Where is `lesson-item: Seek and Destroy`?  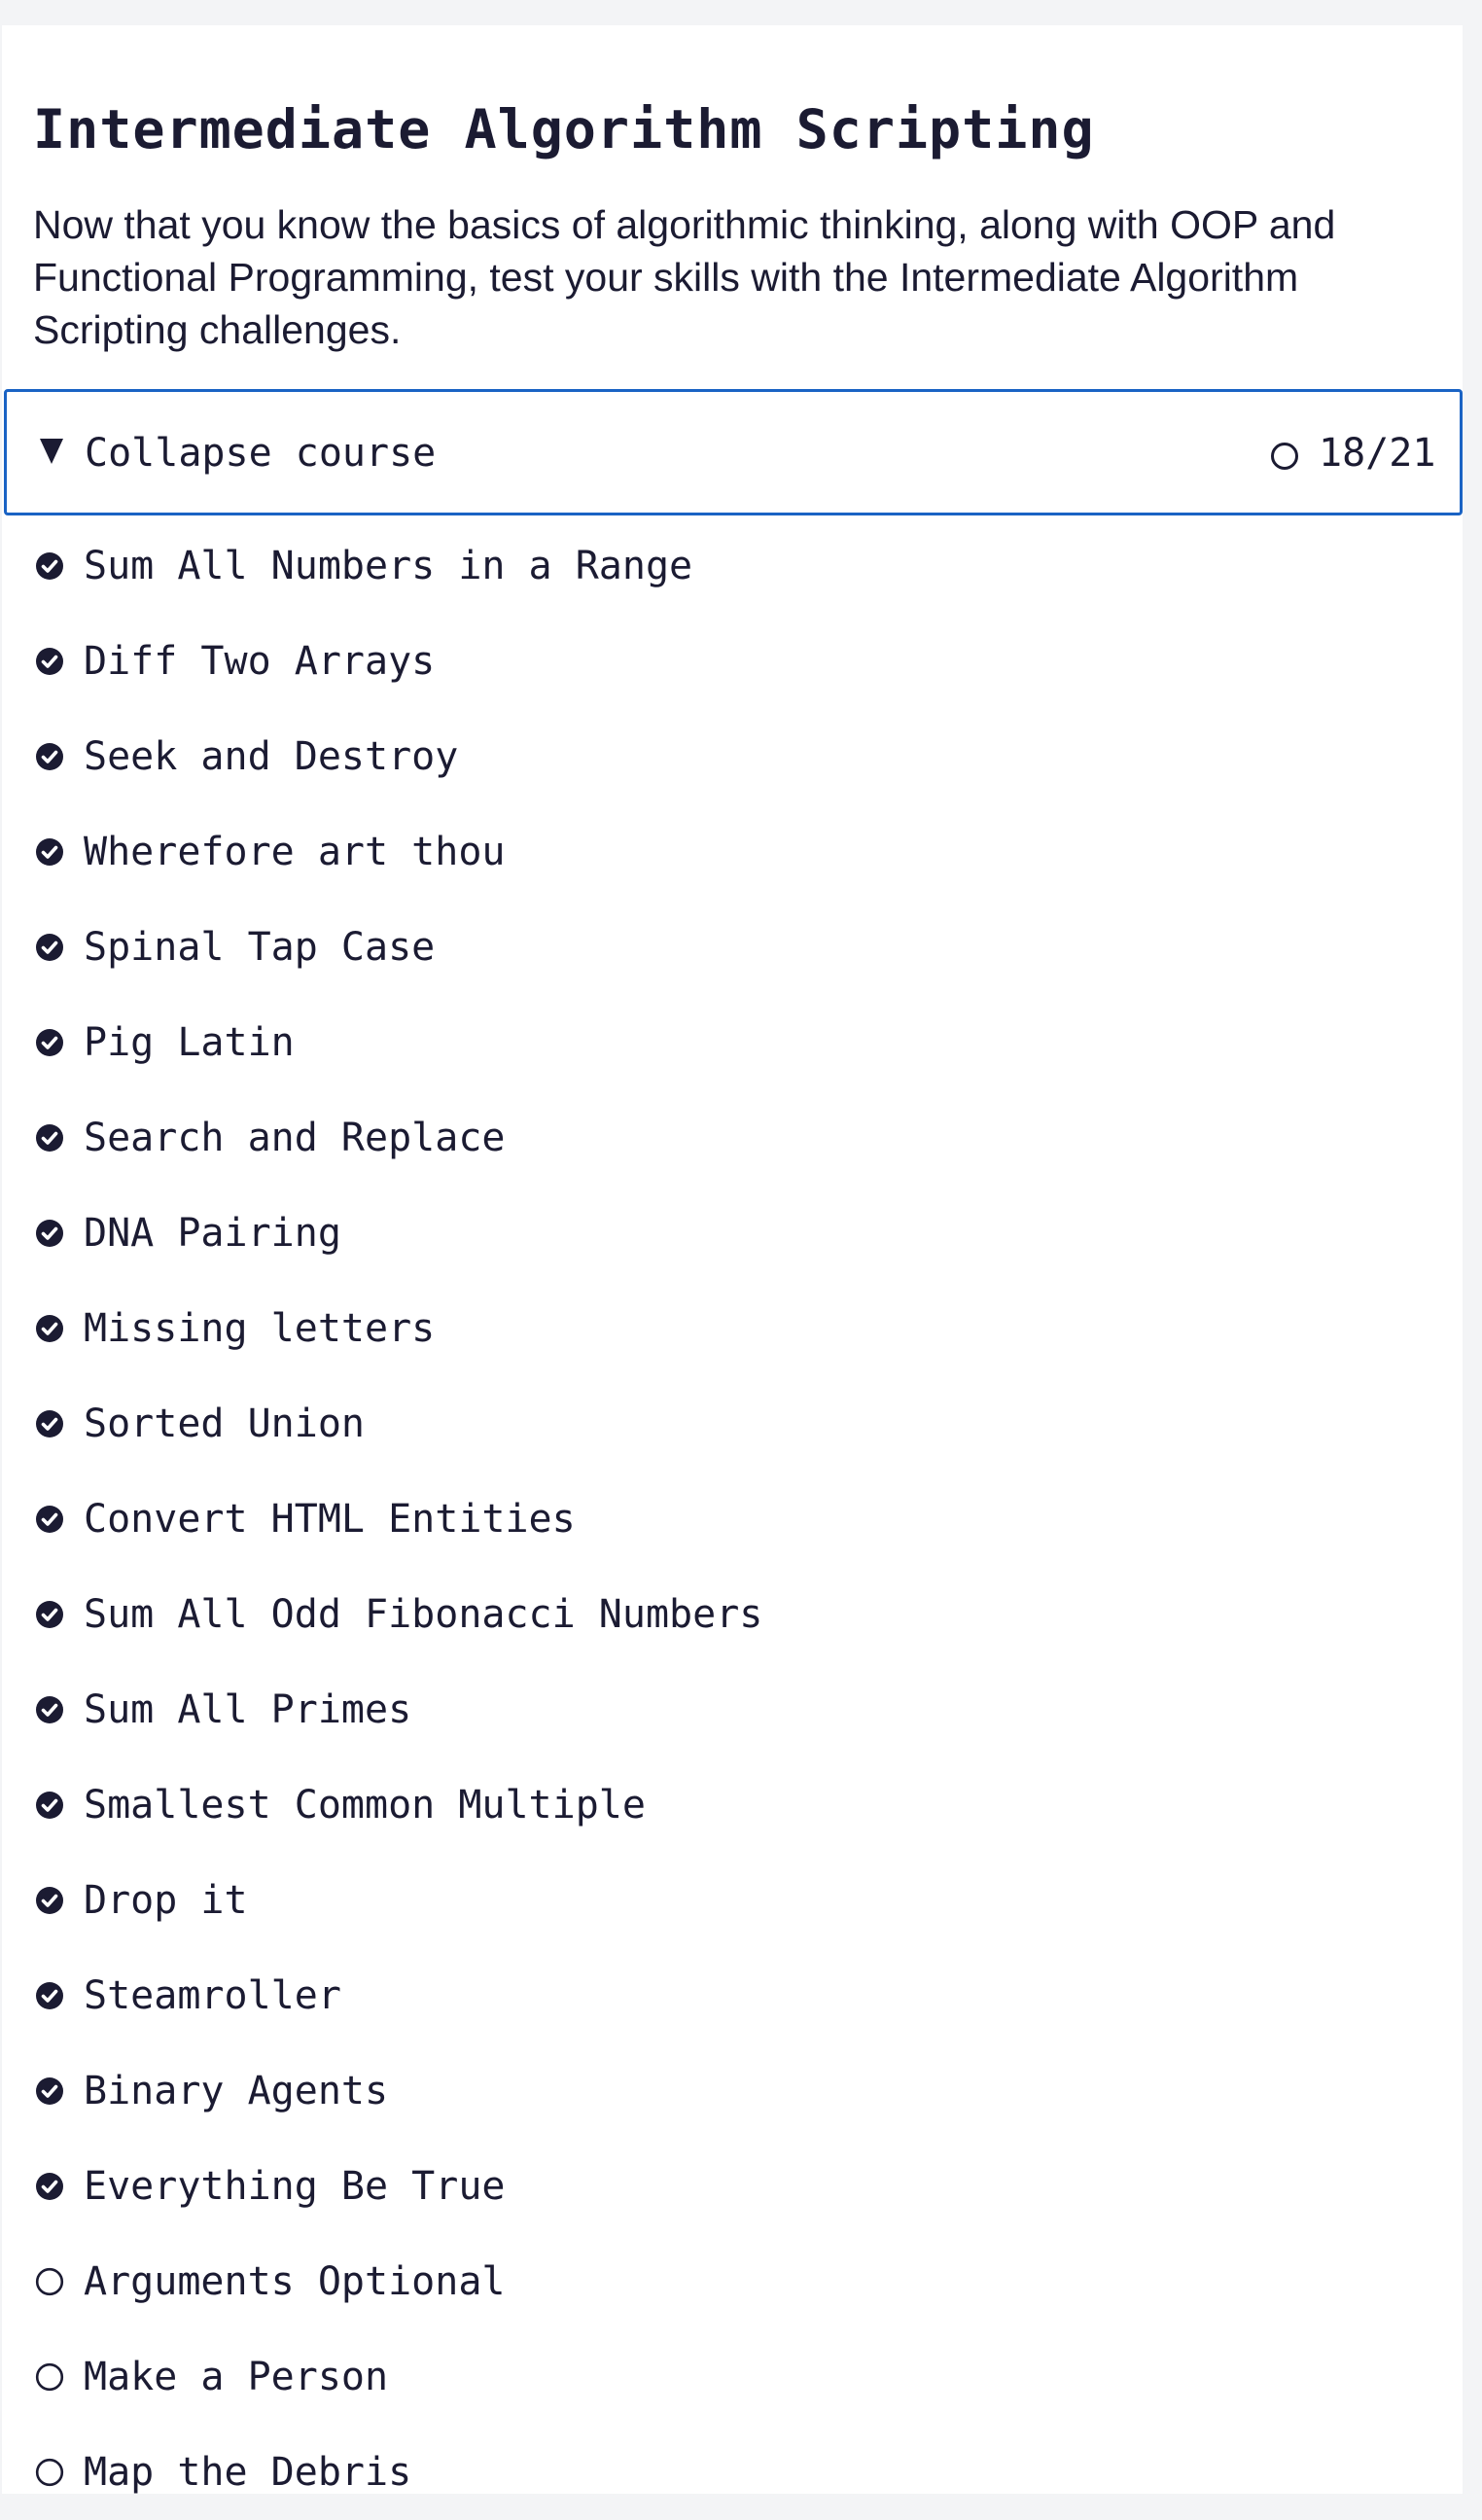 lesson-item: Seek and Destroy is located at coordinates (731, 756).